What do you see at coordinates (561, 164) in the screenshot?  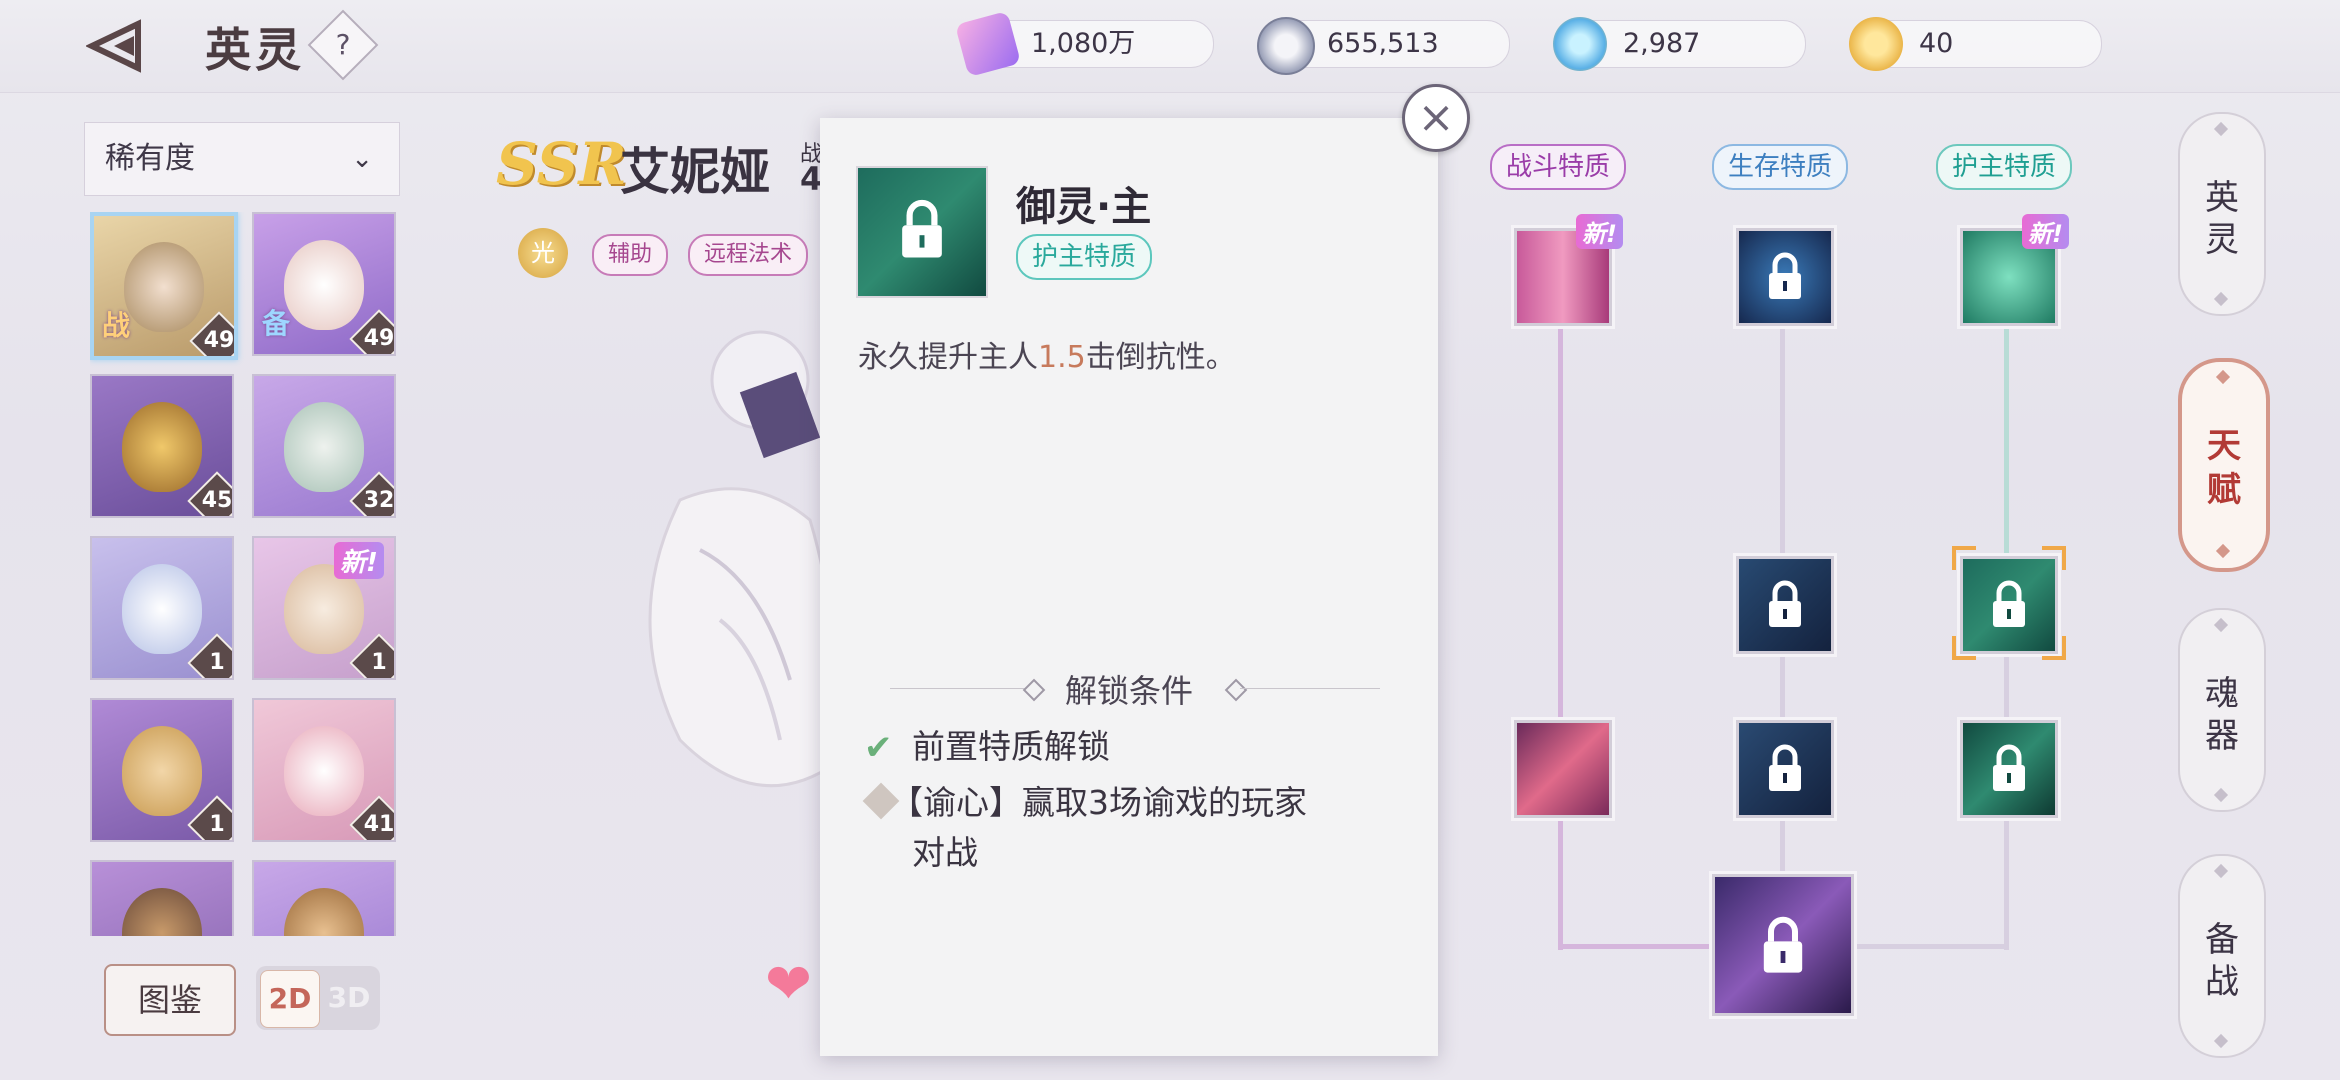 I see `rarity-badge: SSR` at bounding box center [561, 164].